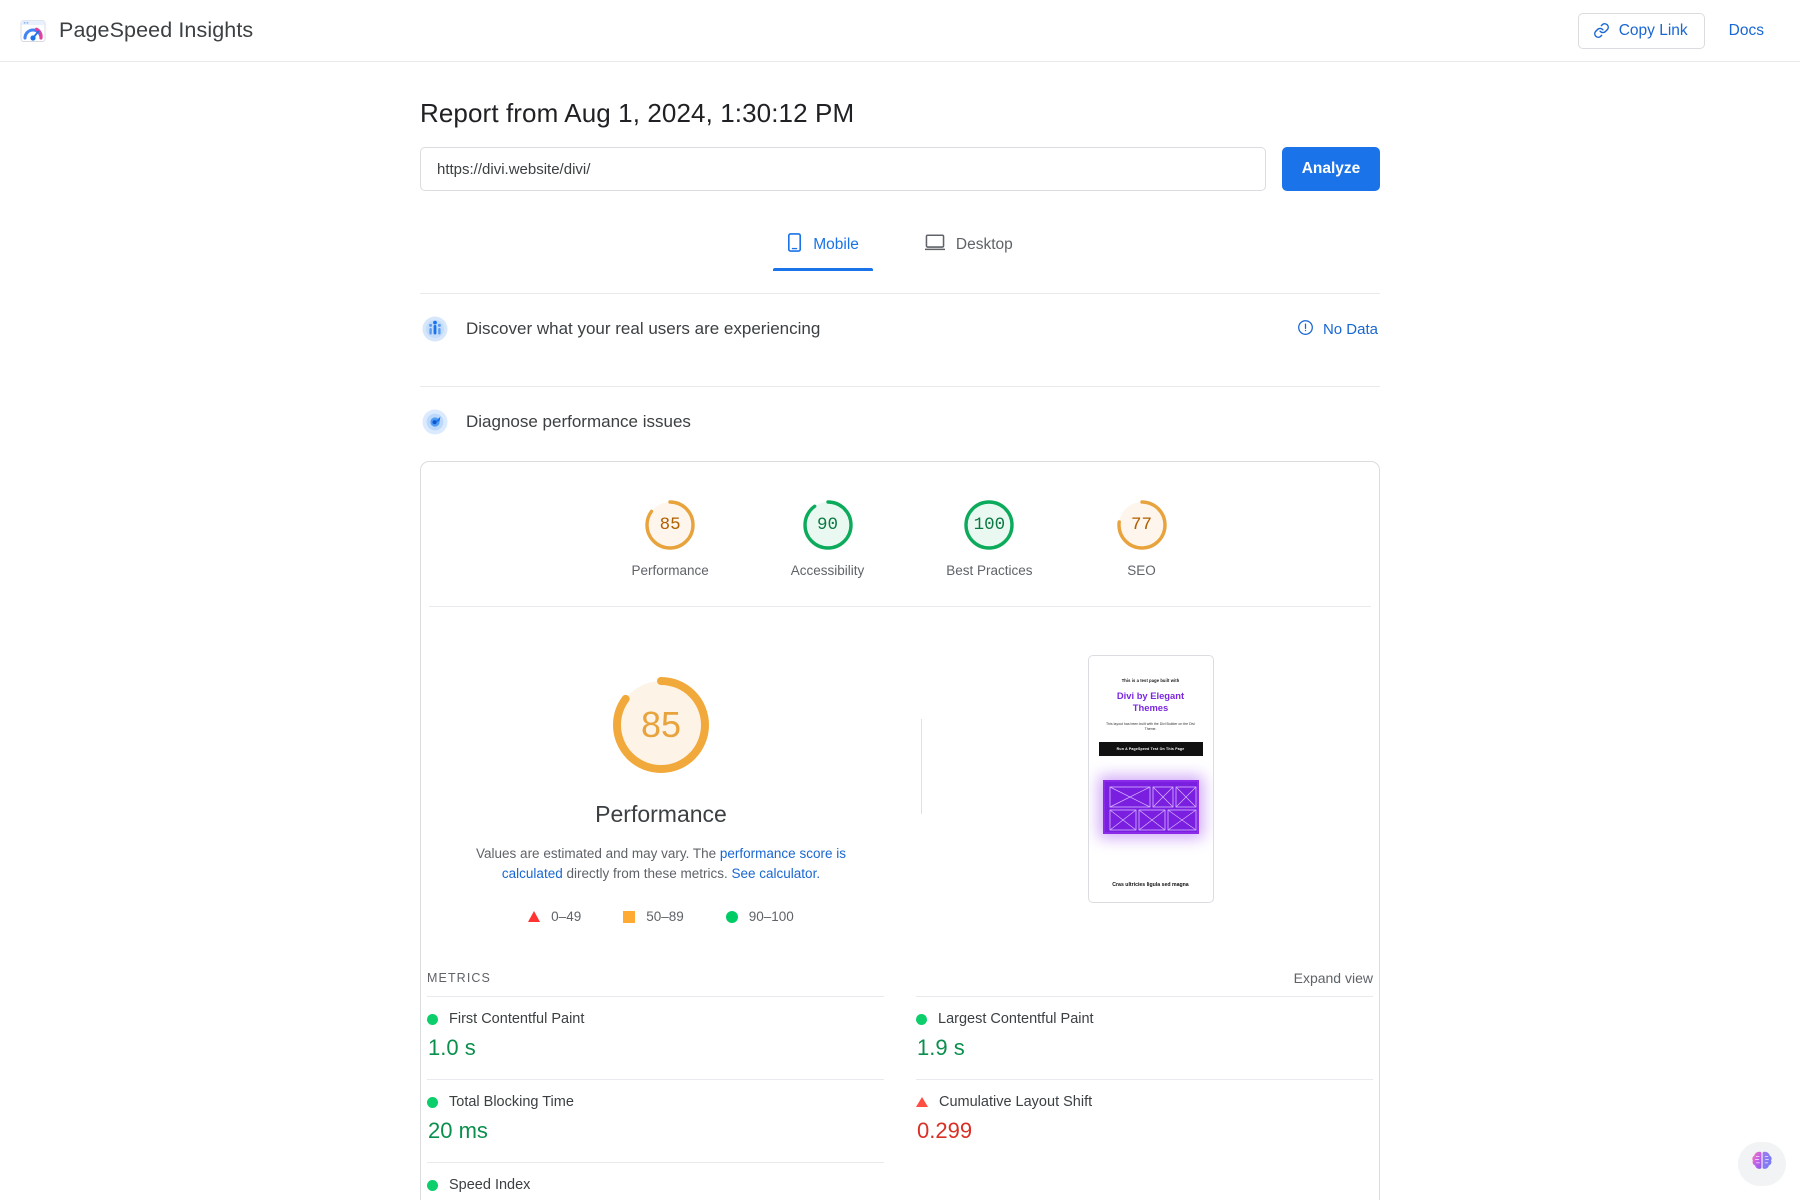 This screenshot has width=1800, height=1200. What do you see at coordinates (776, 873) in the screenshot?
I see `see-calculator-link: See calculator.` at bounding box center [776, 873].